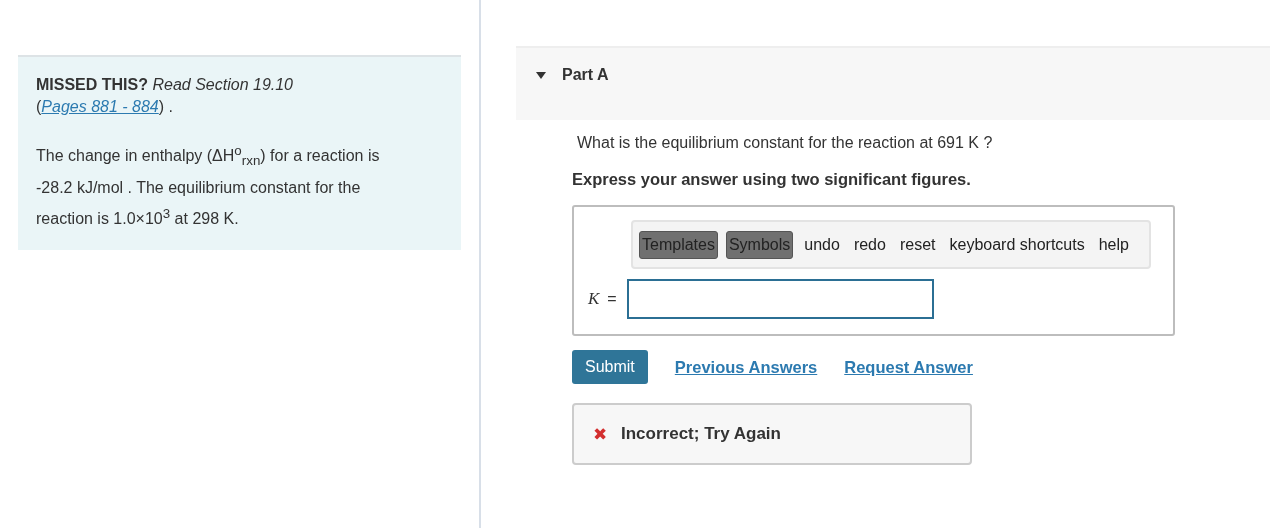 The width and height of the screenshot is (1270, 528). What do you see at coordinates (701, 434) in the screenshot?
I see `feedback-message: Incorrect; Try Again` at bounding box center [701, 434].